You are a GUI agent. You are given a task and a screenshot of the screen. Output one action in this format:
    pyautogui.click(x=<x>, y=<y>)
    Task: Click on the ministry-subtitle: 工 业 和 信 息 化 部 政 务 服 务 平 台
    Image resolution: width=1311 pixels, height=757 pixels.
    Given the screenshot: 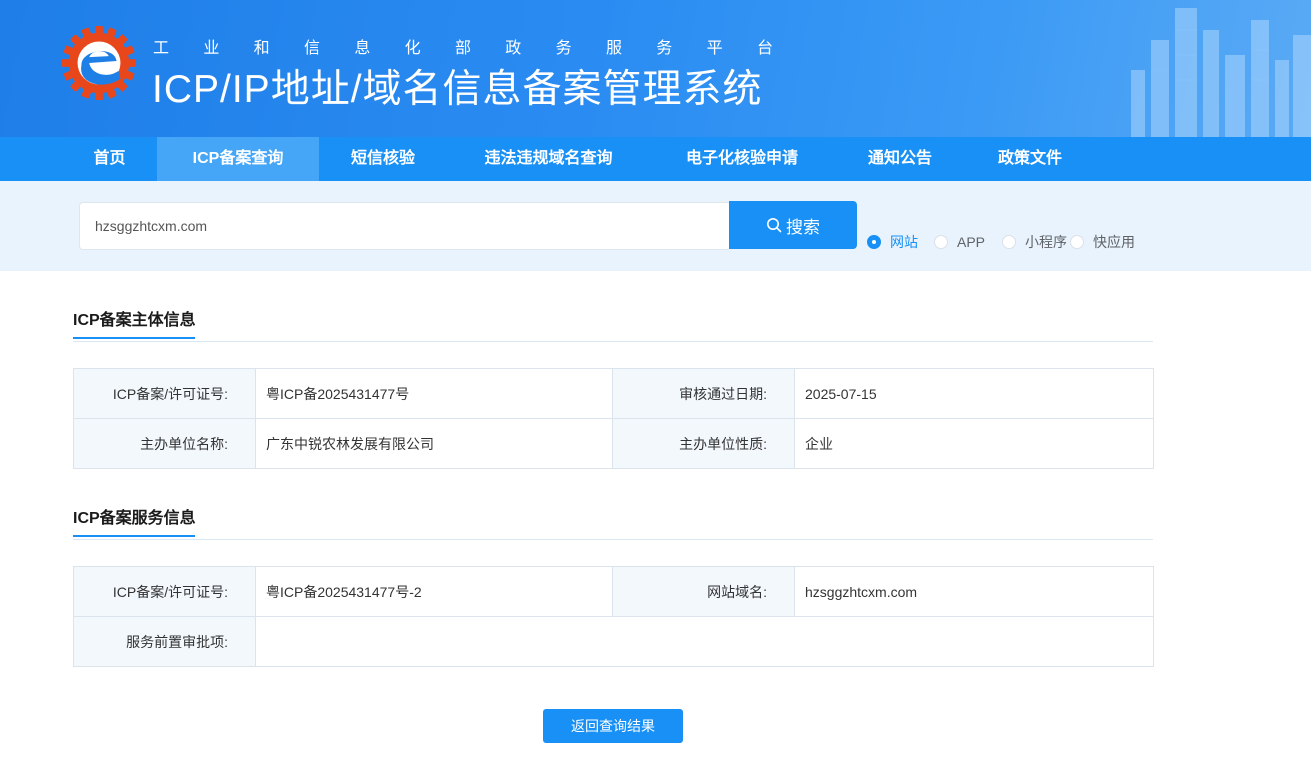 What is the action you would take?
    pyautogui.click(x=463, y=46)
    